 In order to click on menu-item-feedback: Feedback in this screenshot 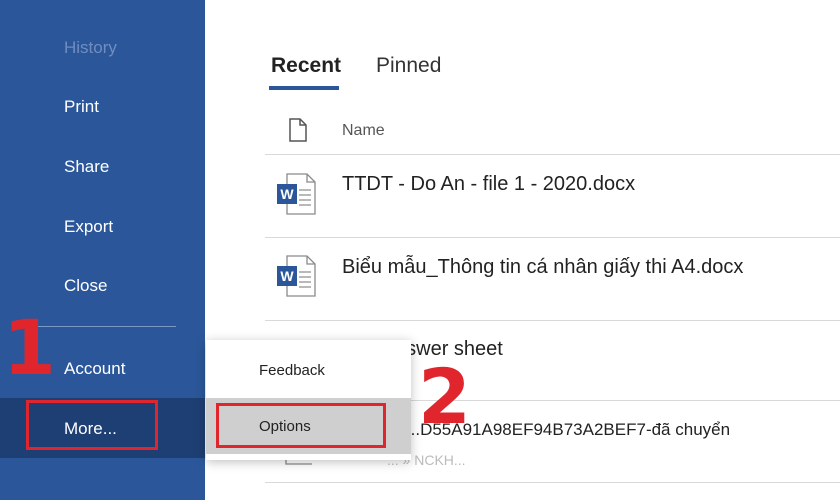, I will do `click(308, 370)`.